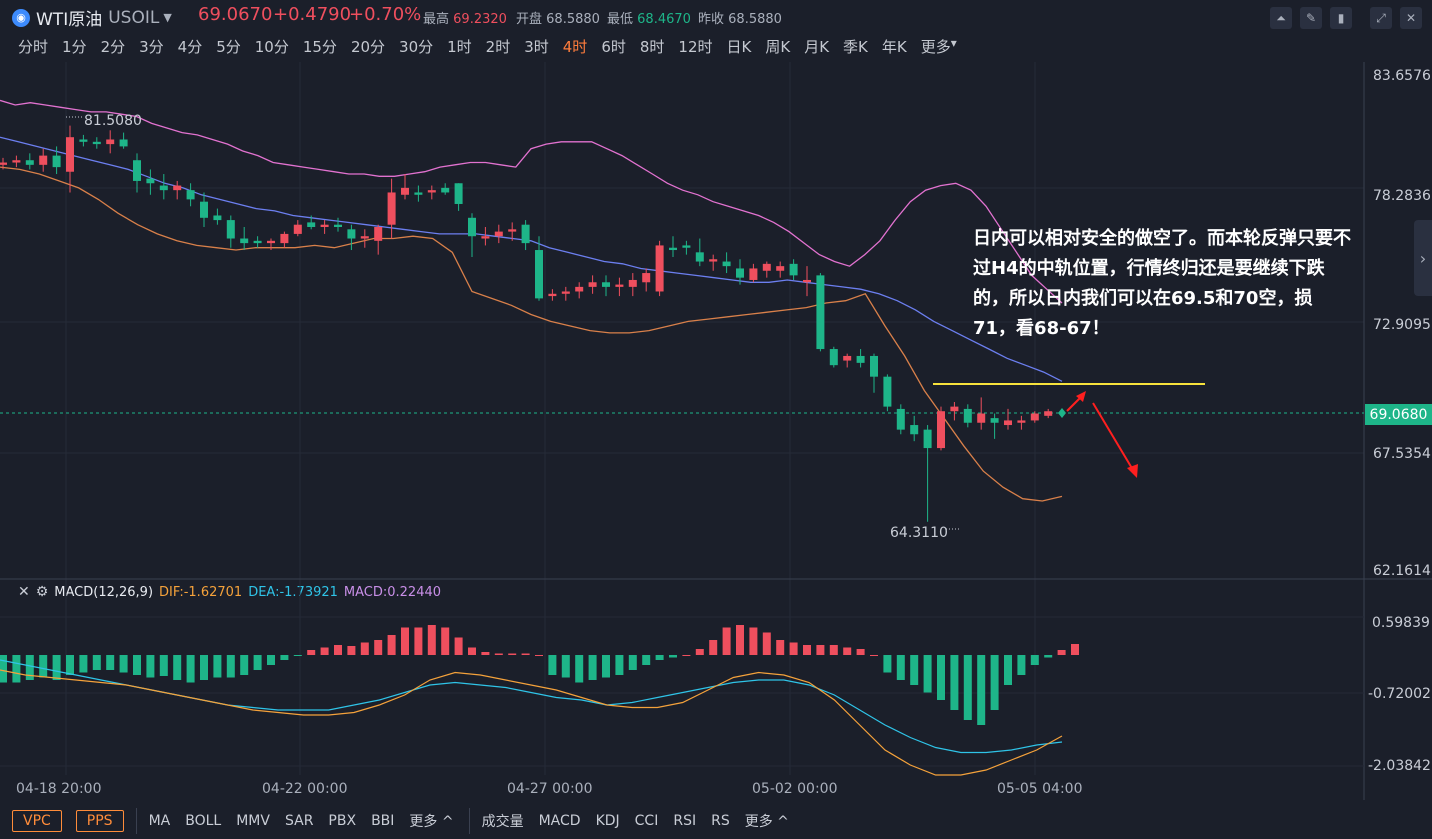 This screenshot has width=1432, height=839. What do you see at coordinates (368, 46) in the screenshot?
I see `tab-period: 20分` at bounding box center [368, 46].